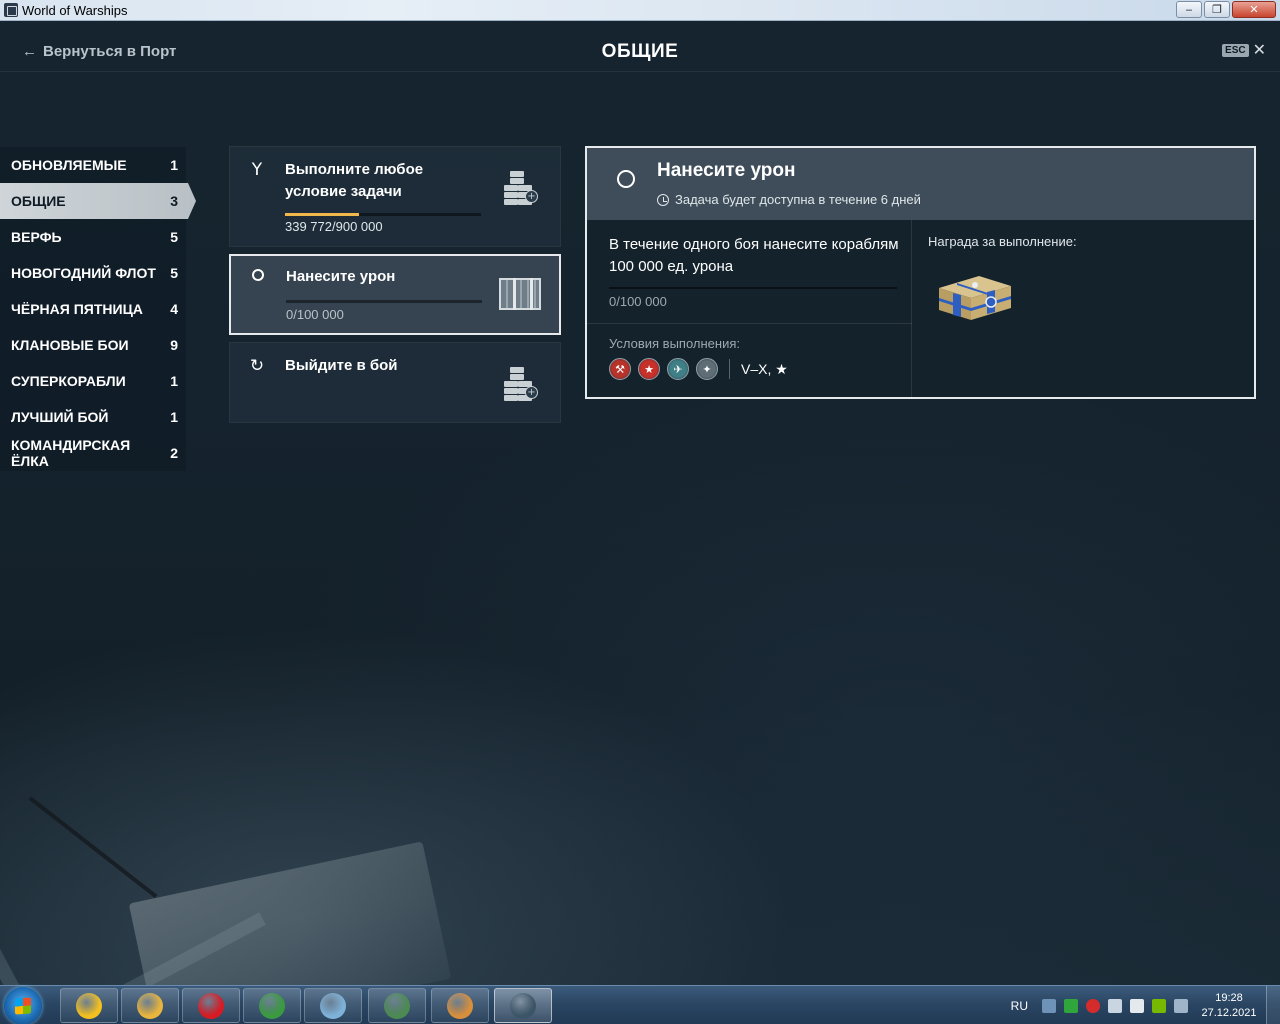  I want to click on sidebar-item-black-friday: ЧЁРНАЯ ПЯТНИЦА 4, so click(93, 309).